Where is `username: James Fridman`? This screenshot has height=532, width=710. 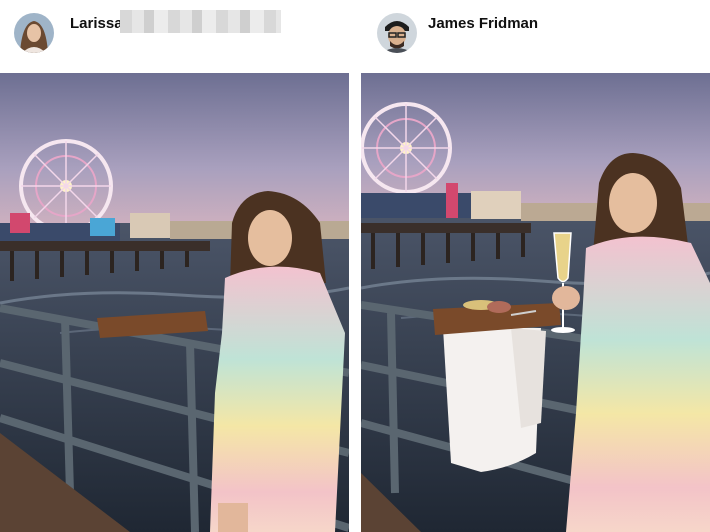
username: James Fridman is located at coordinates (483, 23).